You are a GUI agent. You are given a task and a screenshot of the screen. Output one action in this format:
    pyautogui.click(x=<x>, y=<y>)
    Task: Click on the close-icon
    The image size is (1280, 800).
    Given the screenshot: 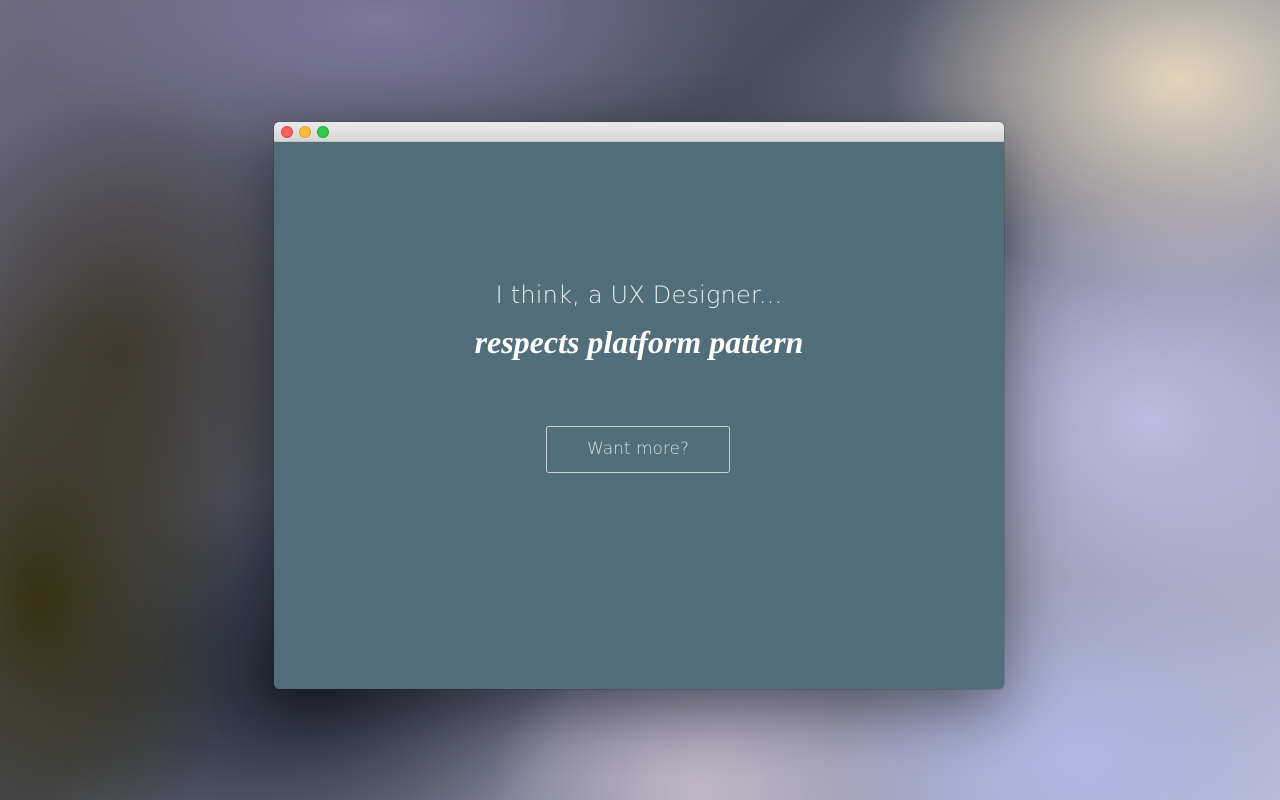 What is the action you would take?
    pyautogui.click(x=287, y=132)
    